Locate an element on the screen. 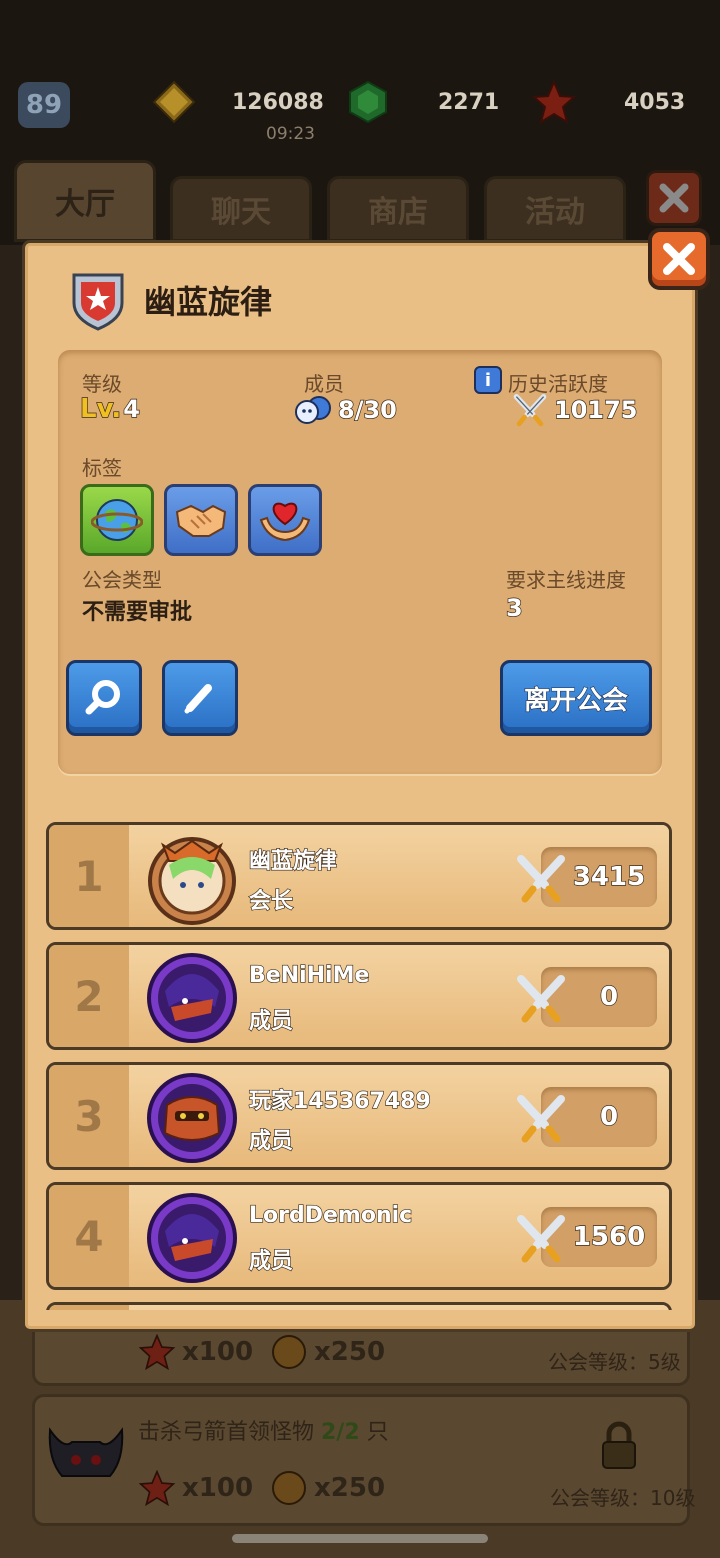 The height and width of the screenshot is (1558, 720). pencil-icon is located at coordinates (198, 699).